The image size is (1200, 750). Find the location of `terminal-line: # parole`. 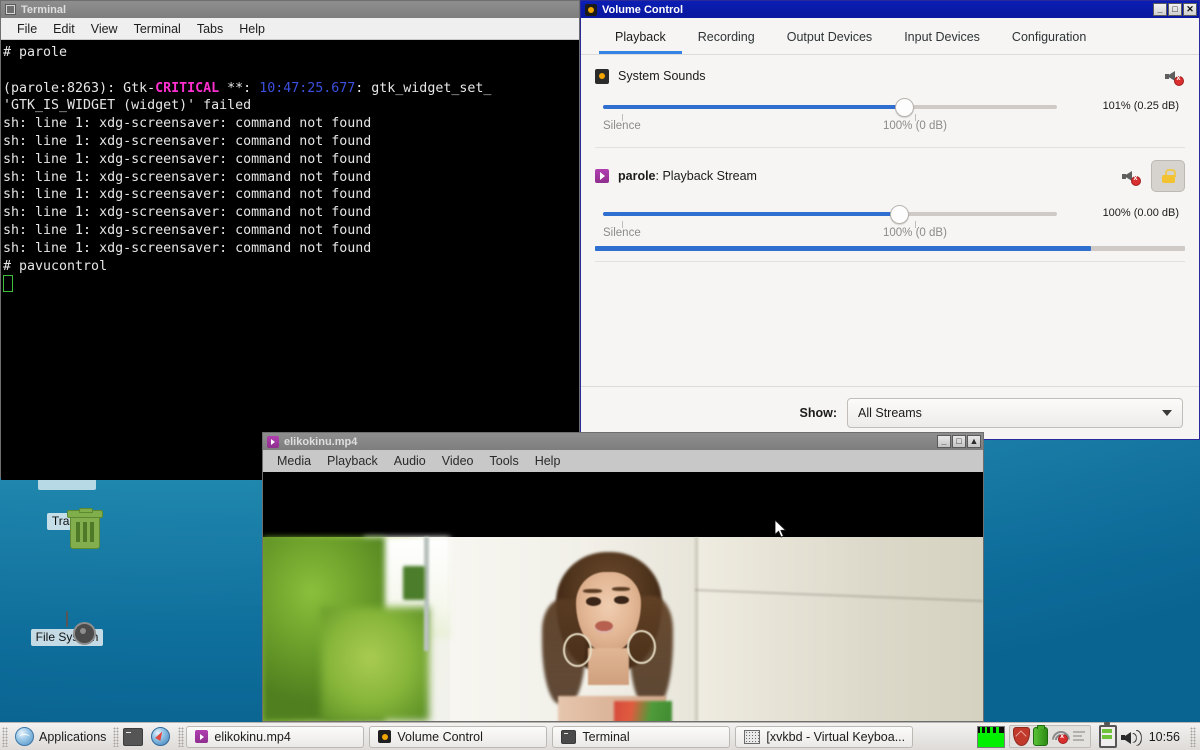

terminal-line: # parole is located at coordinates (35, 52).